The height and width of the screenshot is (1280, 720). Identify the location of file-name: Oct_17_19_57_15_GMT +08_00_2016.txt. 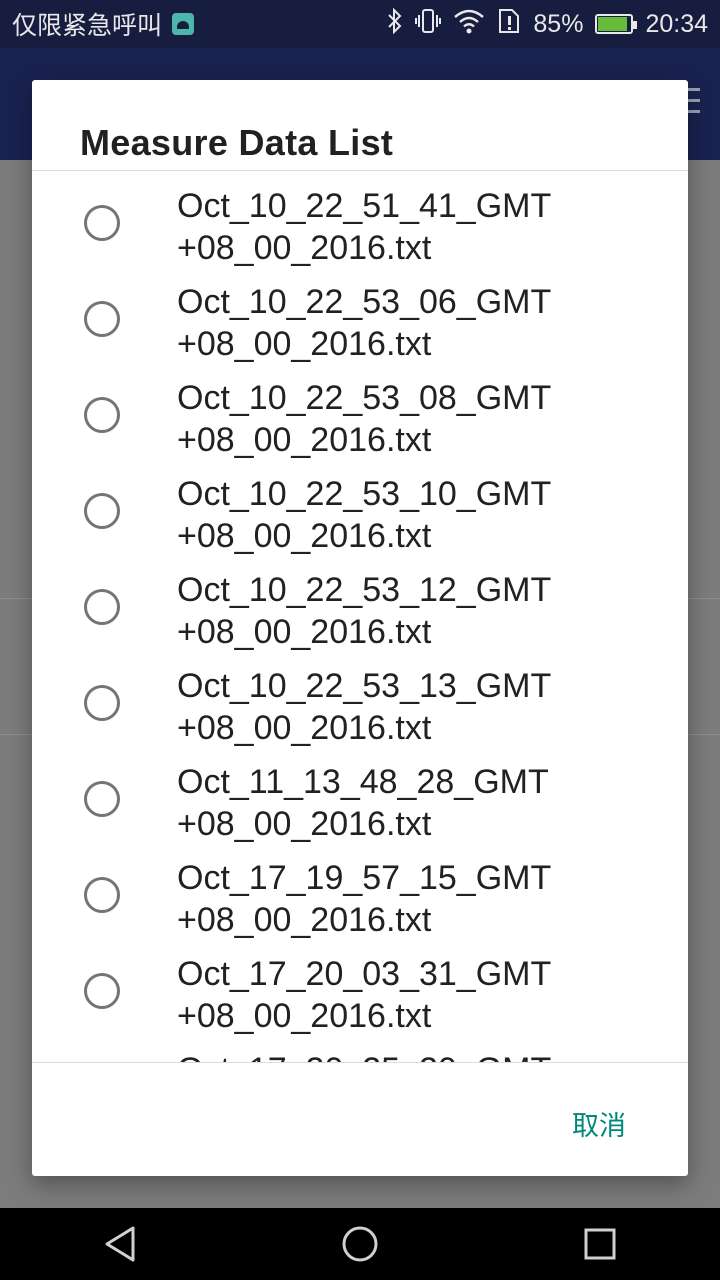
(364, 899).